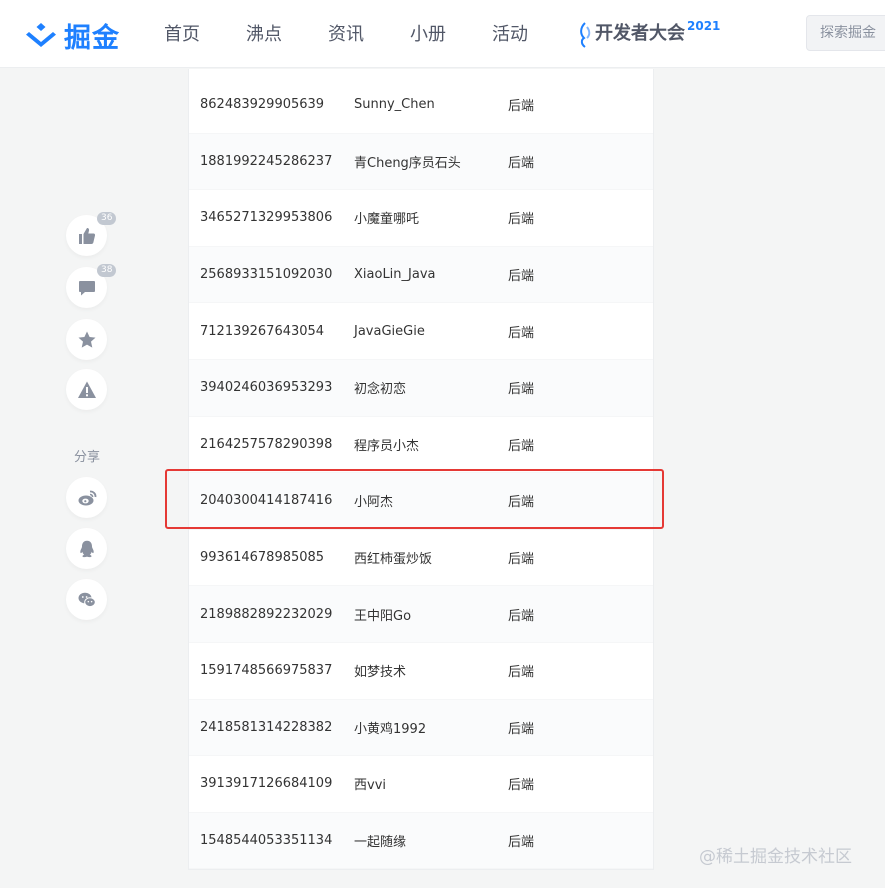 Image resolution: width=885 pixels, height=888 pixels. I want to click on table-row: 862483929905639 Sunny_Chen 后端, so click(421, 105).